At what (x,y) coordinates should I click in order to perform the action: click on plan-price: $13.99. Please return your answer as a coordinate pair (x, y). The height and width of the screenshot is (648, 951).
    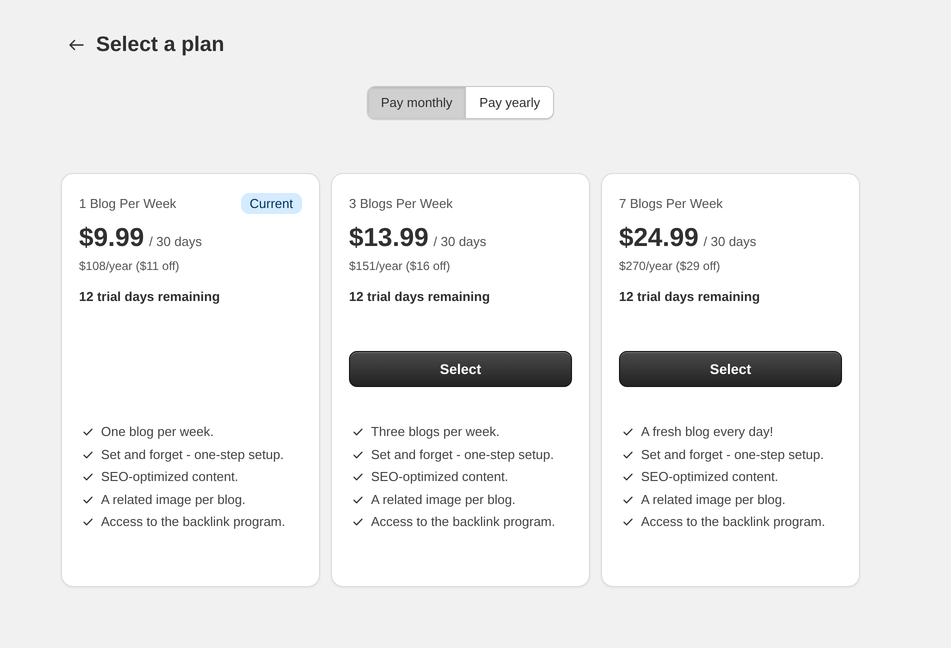
    Looking at the image, I should click on (389, 237).